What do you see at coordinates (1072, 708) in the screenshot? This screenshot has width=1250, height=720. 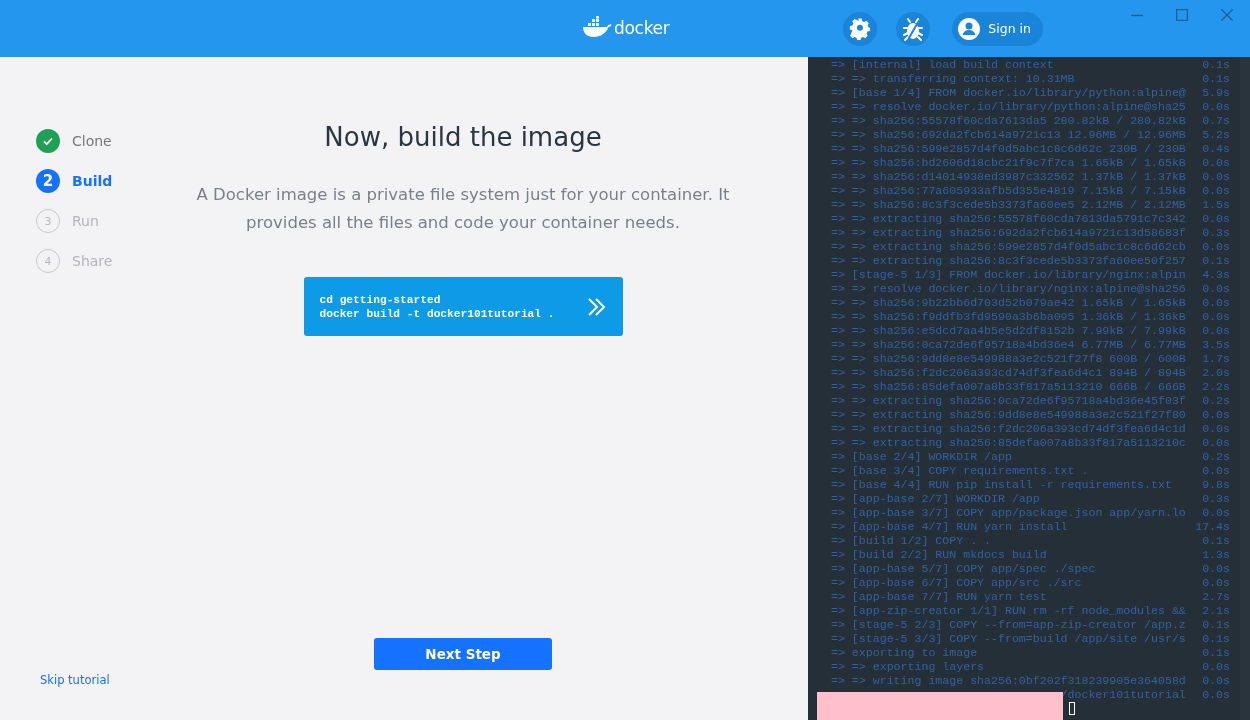 I see `text-cursor` at bounding box center [1072, 708].